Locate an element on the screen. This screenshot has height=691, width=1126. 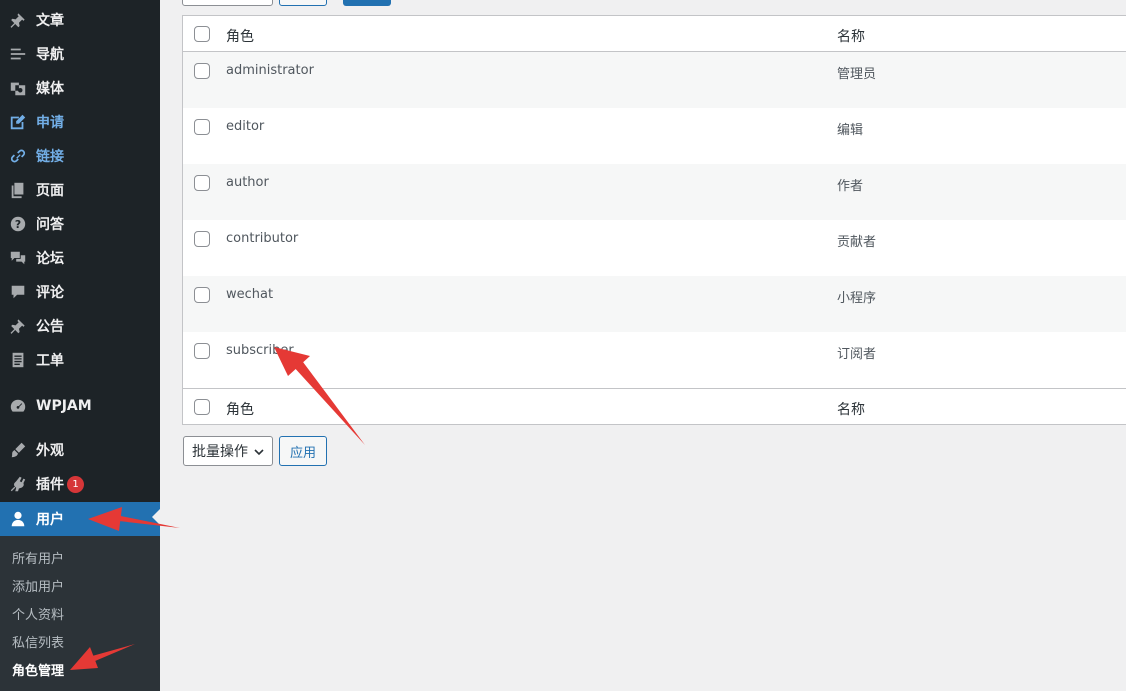
dashboard-gauge-icon is located at coordinates (18, 406).